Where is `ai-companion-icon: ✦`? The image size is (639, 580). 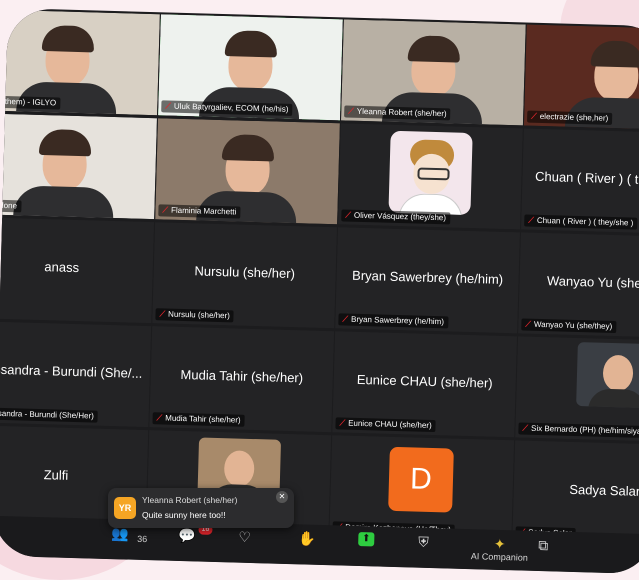 ai-companion-icon: ✦ is located at coordinates (499, 544).